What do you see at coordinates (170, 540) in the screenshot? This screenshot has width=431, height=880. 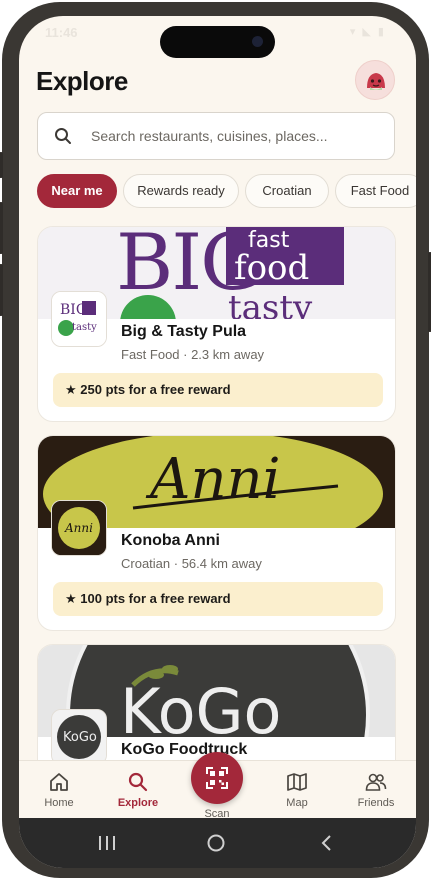 I see `restaurant-name: Konoba Anni` at bounding box center [170, 540].